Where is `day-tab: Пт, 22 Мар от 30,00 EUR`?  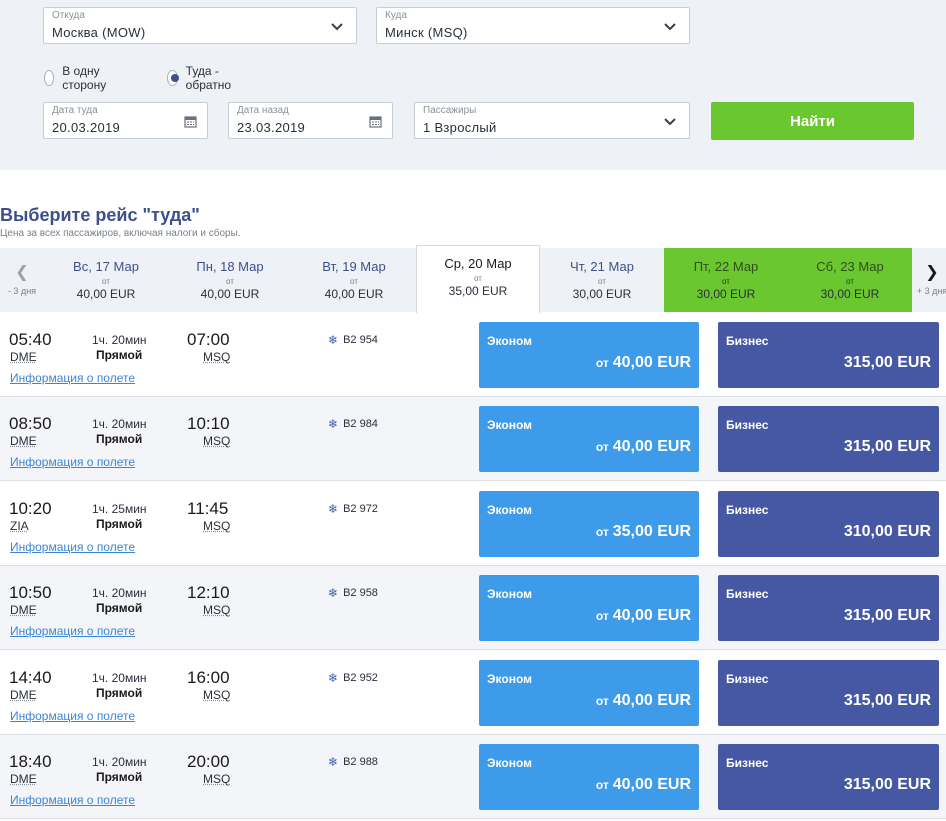
day-tab: Пт, 22 Мар от 30,00 EUR is located at coordinates (726, 280).